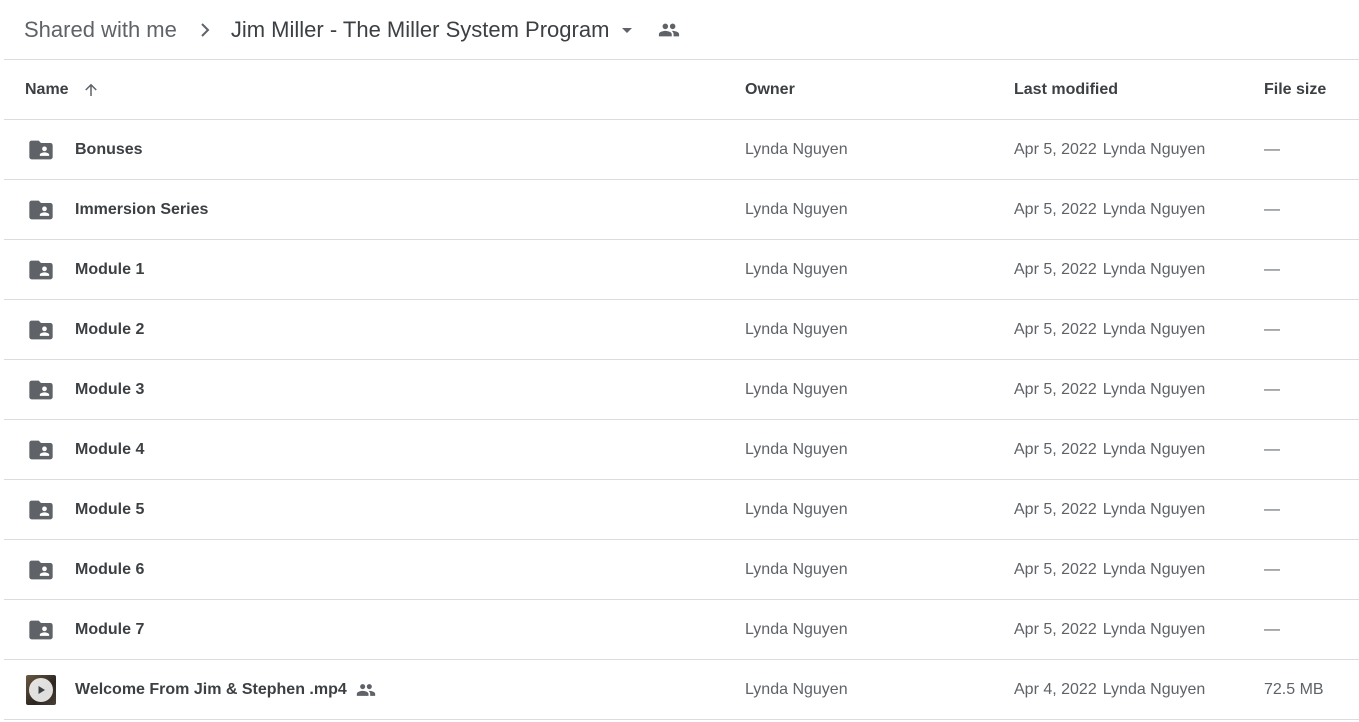  I want to click on row-name-cell: Module 3, so click(84, 390).